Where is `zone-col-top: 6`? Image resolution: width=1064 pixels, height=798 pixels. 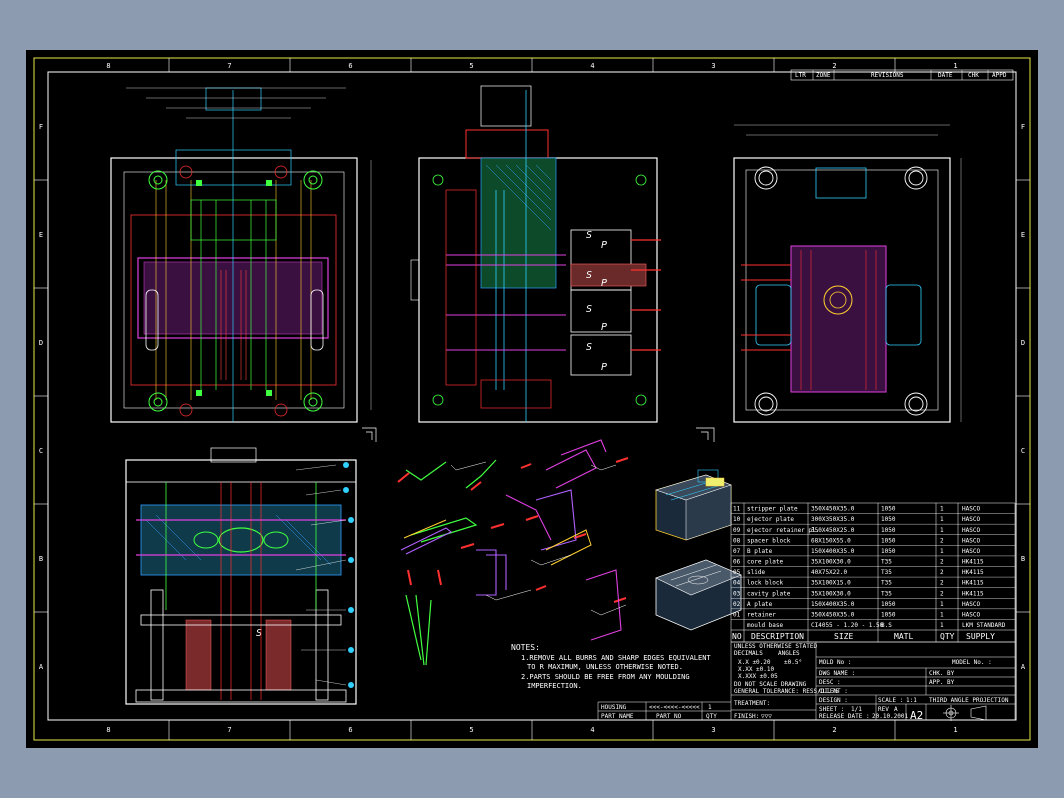
zone-col-top: 6 is located at coordinates (350, 66).